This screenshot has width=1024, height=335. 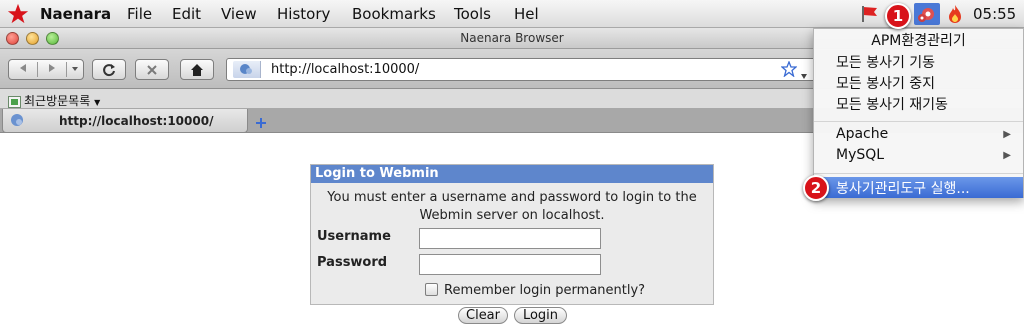 What do you see at coordinates (18, 16) in the screenshot?
I see `star-logo-icon` at bounding box center [18, 16].